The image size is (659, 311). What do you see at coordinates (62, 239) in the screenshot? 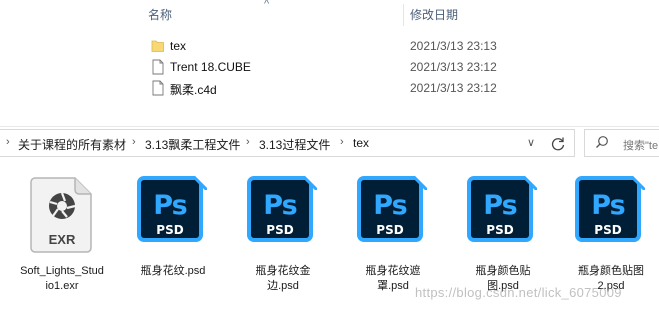
I see `exr-badge: EXR` at bounding box center [62, 239].